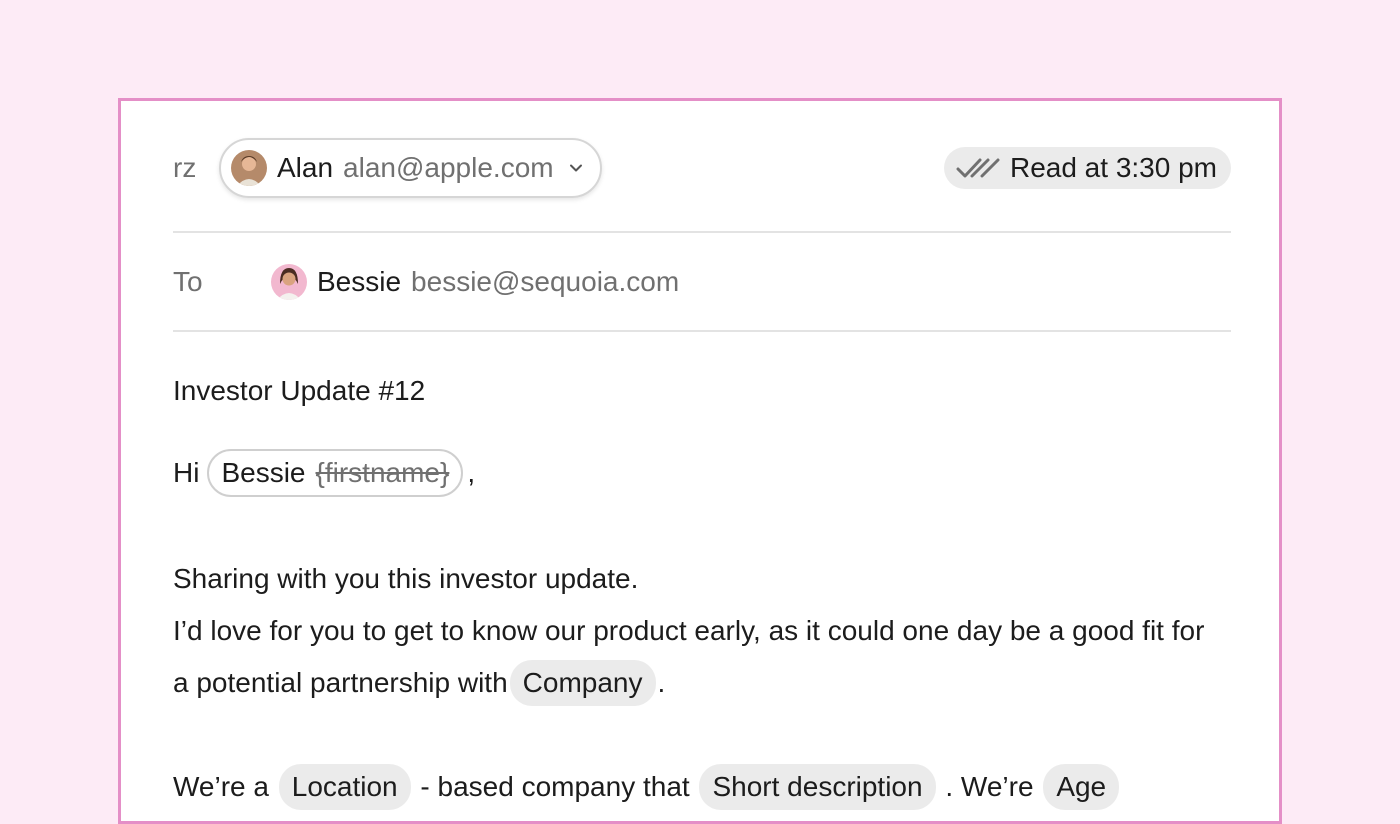 The height and width of the screenshot is (824, 1400). I want to click on recipient-name: Bessie, so click(359, 281).